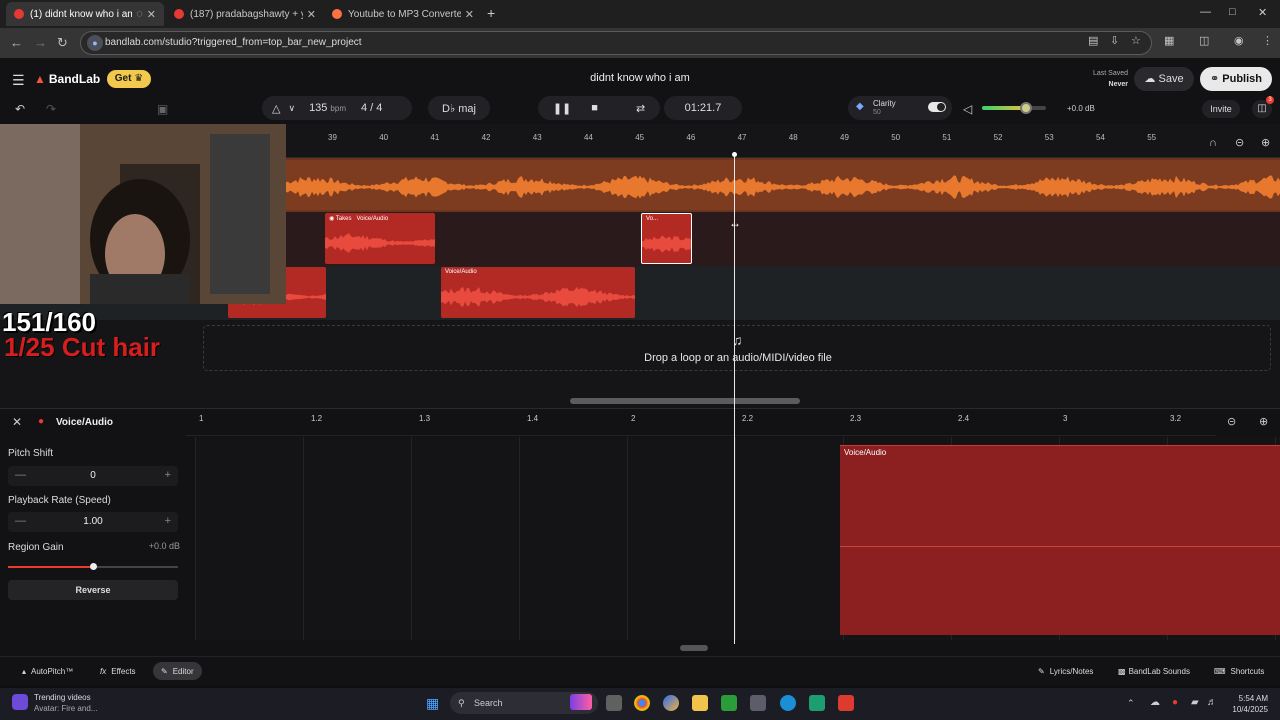  What do you see at coordinates (1205, 12) in the screenshot?
I see `minimize-icon: —` at bounding box center [1205, 12].